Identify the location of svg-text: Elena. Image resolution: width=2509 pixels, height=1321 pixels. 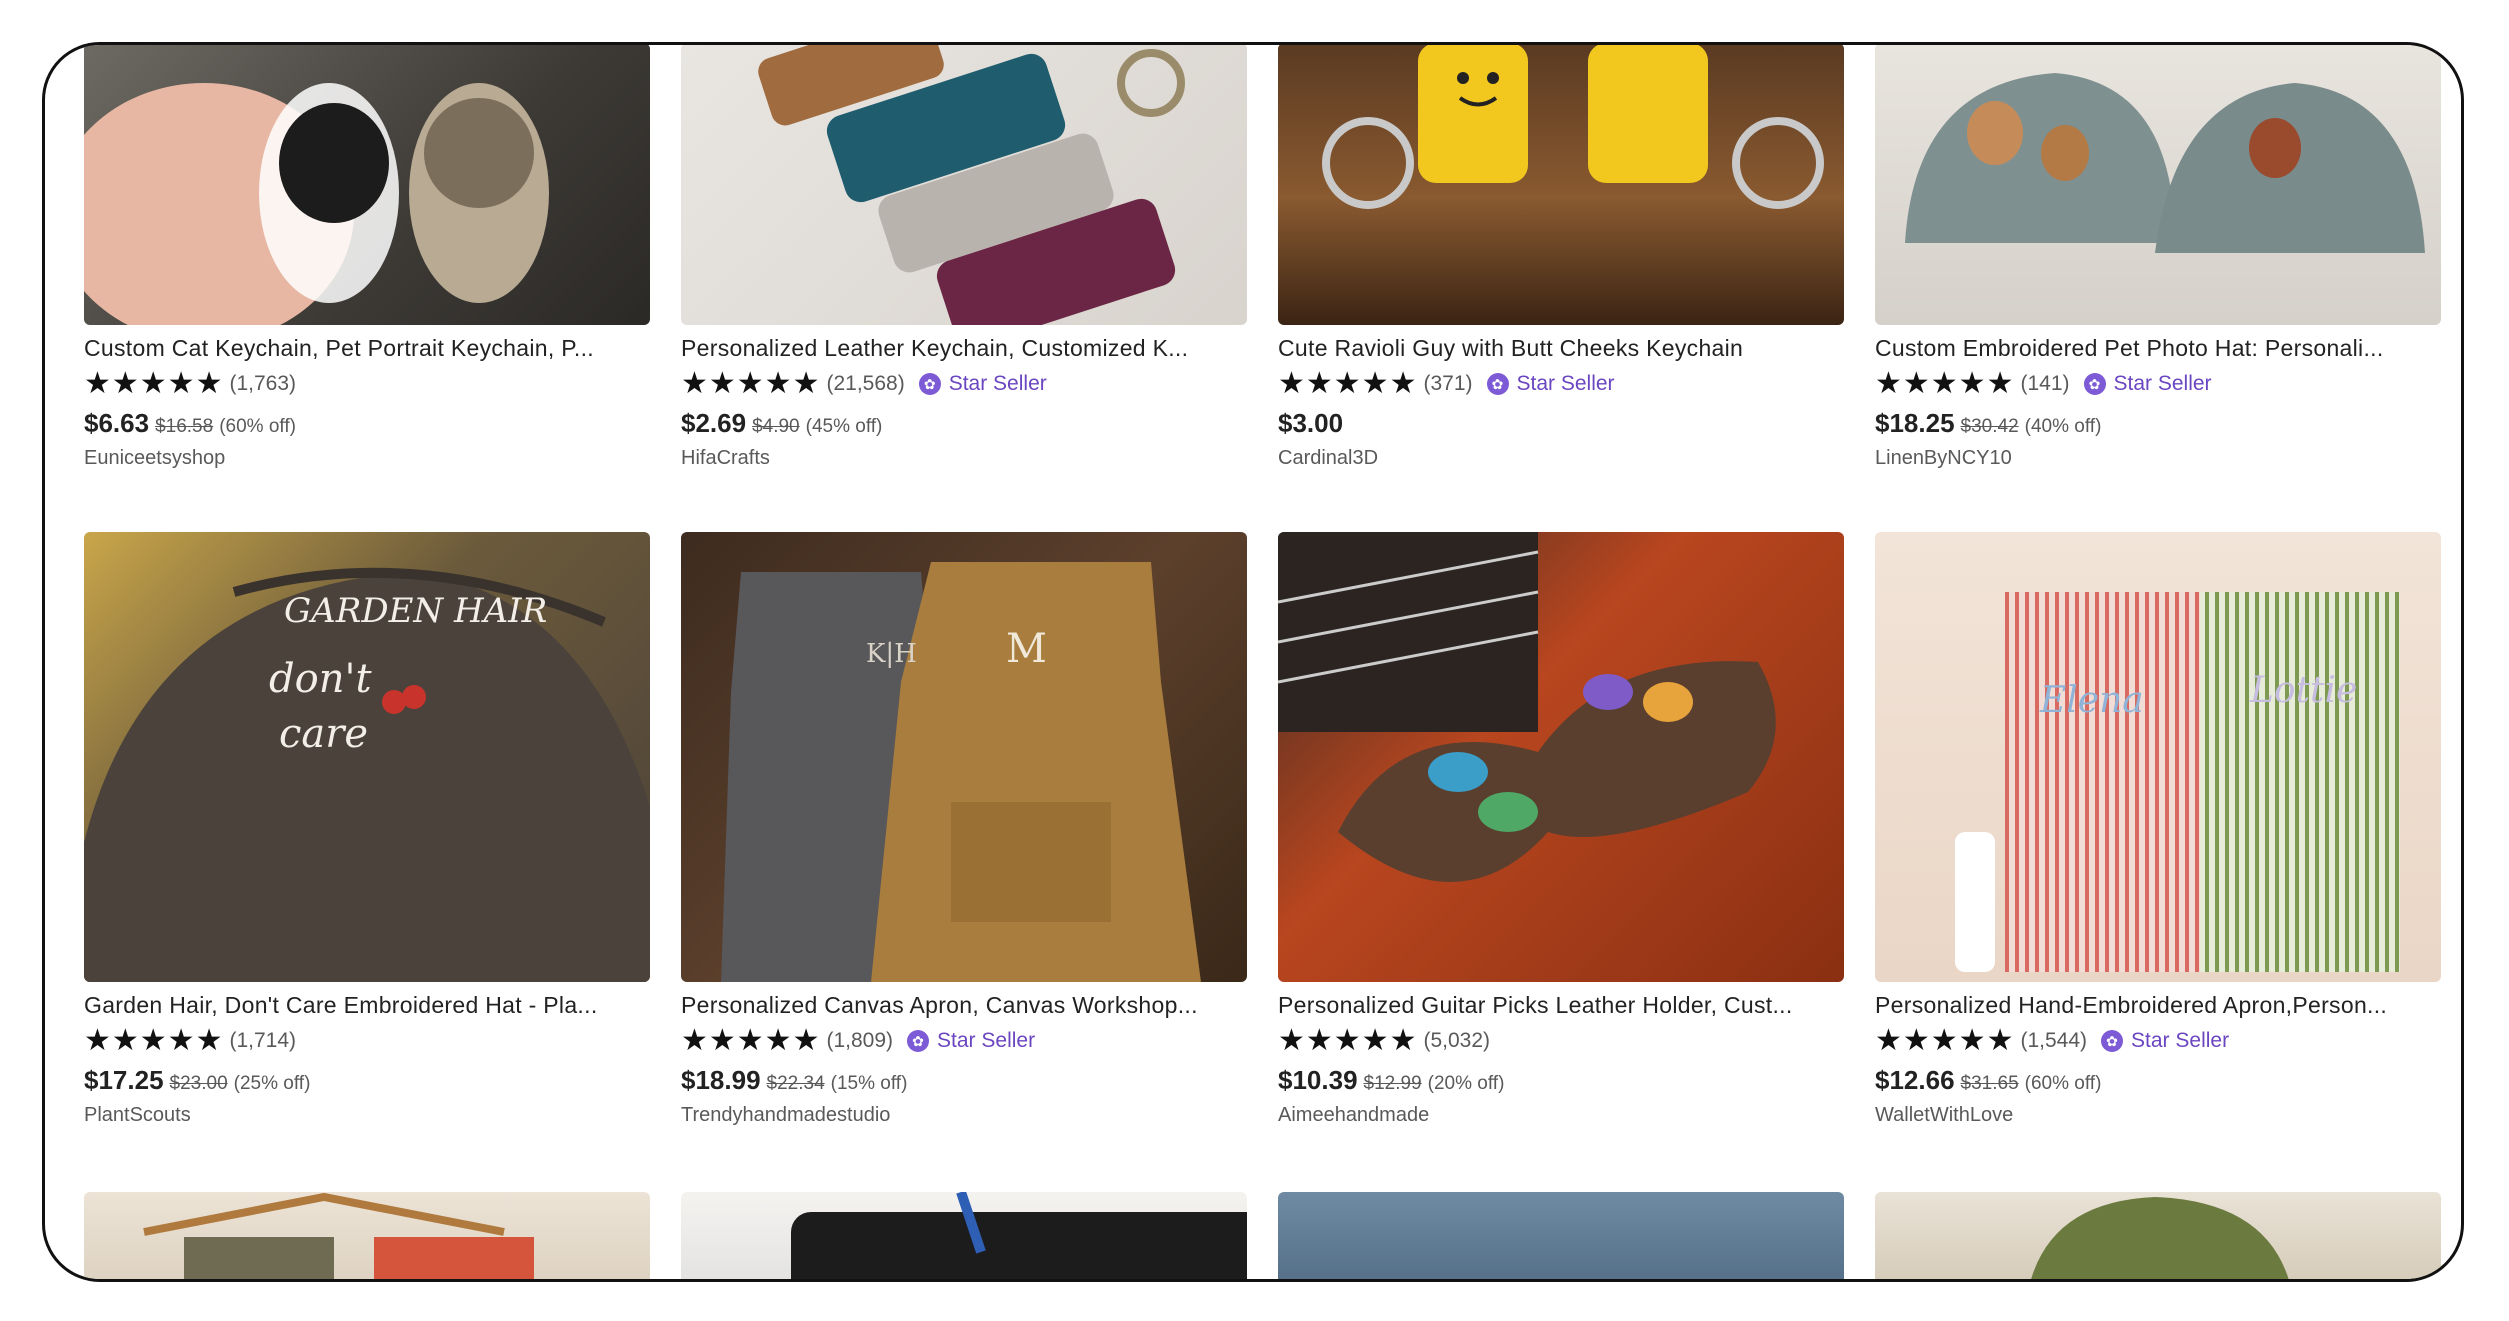
(2091, 700).